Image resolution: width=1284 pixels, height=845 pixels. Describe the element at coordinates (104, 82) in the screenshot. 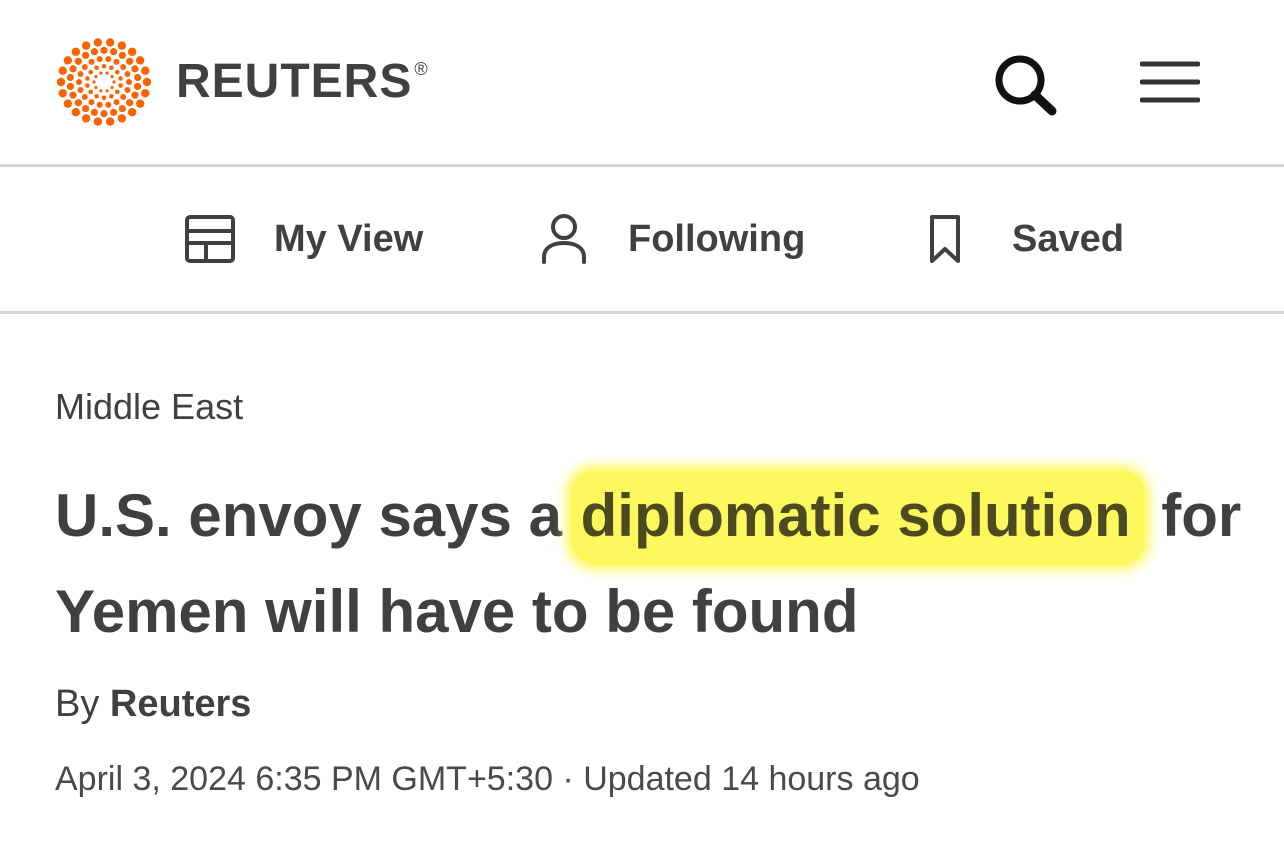

I see `reuters-dot-logo-icon` at that location.